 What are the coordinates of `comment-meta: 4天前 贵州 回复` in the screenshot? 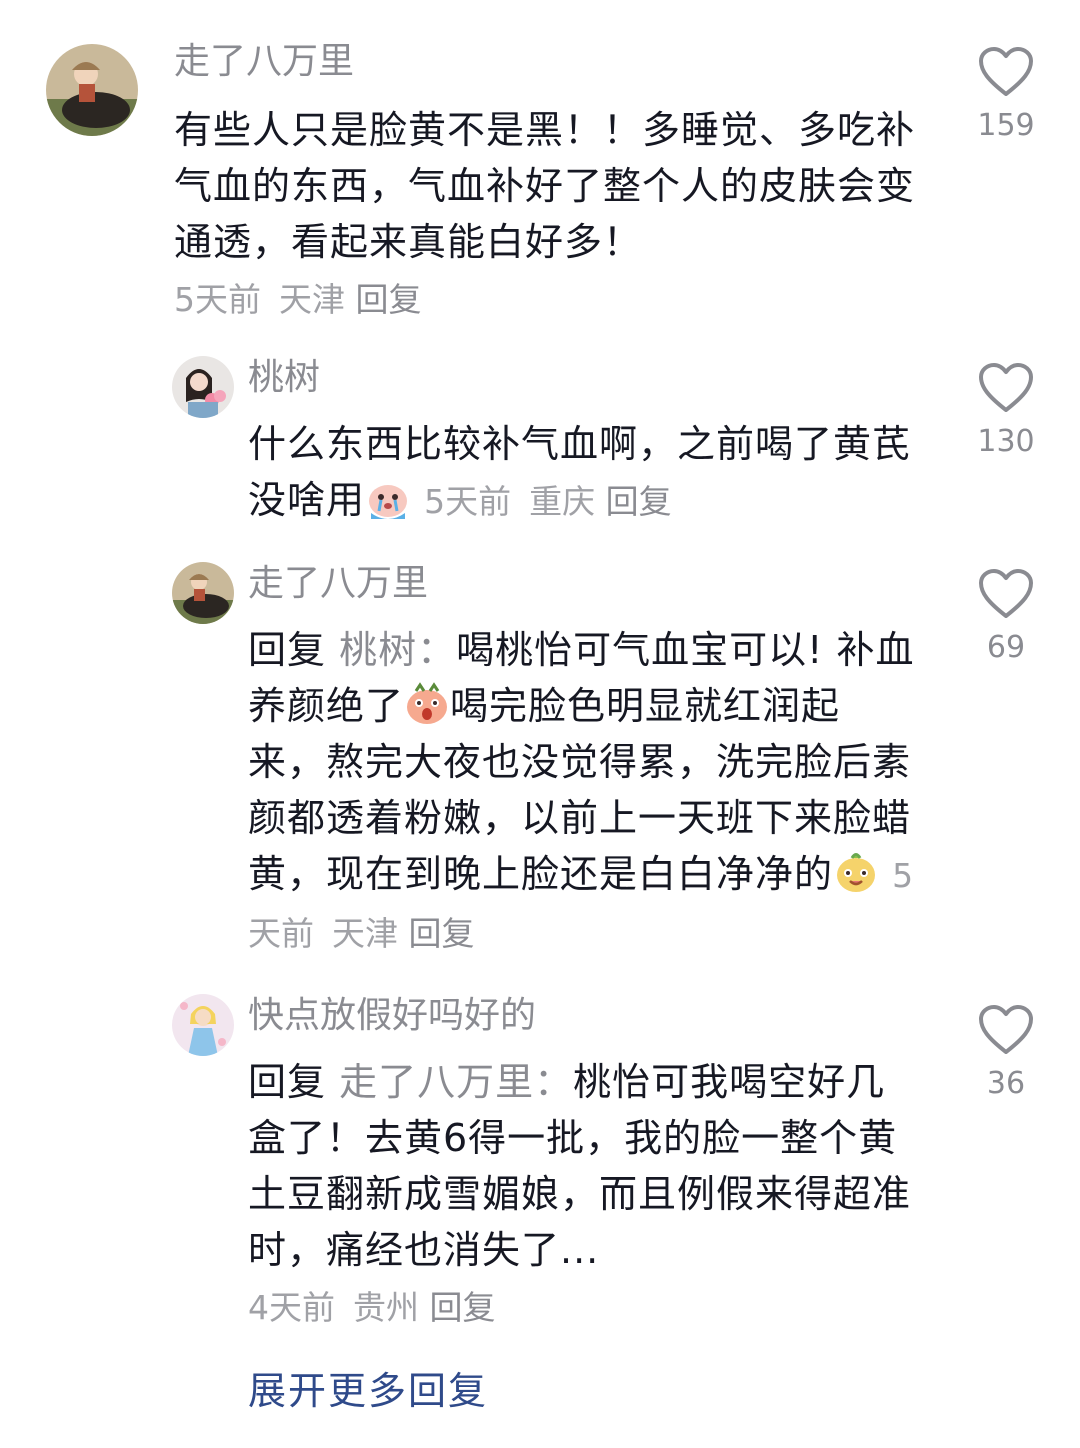 It's located at (372, 1307).